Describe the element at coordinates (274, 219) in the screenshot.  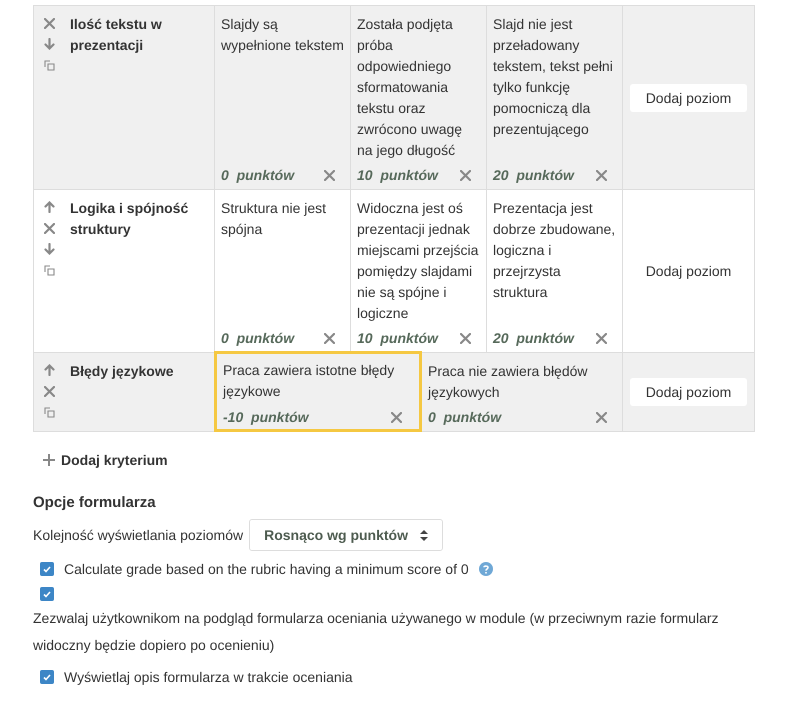
I see `level-description: Struktura nie jest spójna` at that location.